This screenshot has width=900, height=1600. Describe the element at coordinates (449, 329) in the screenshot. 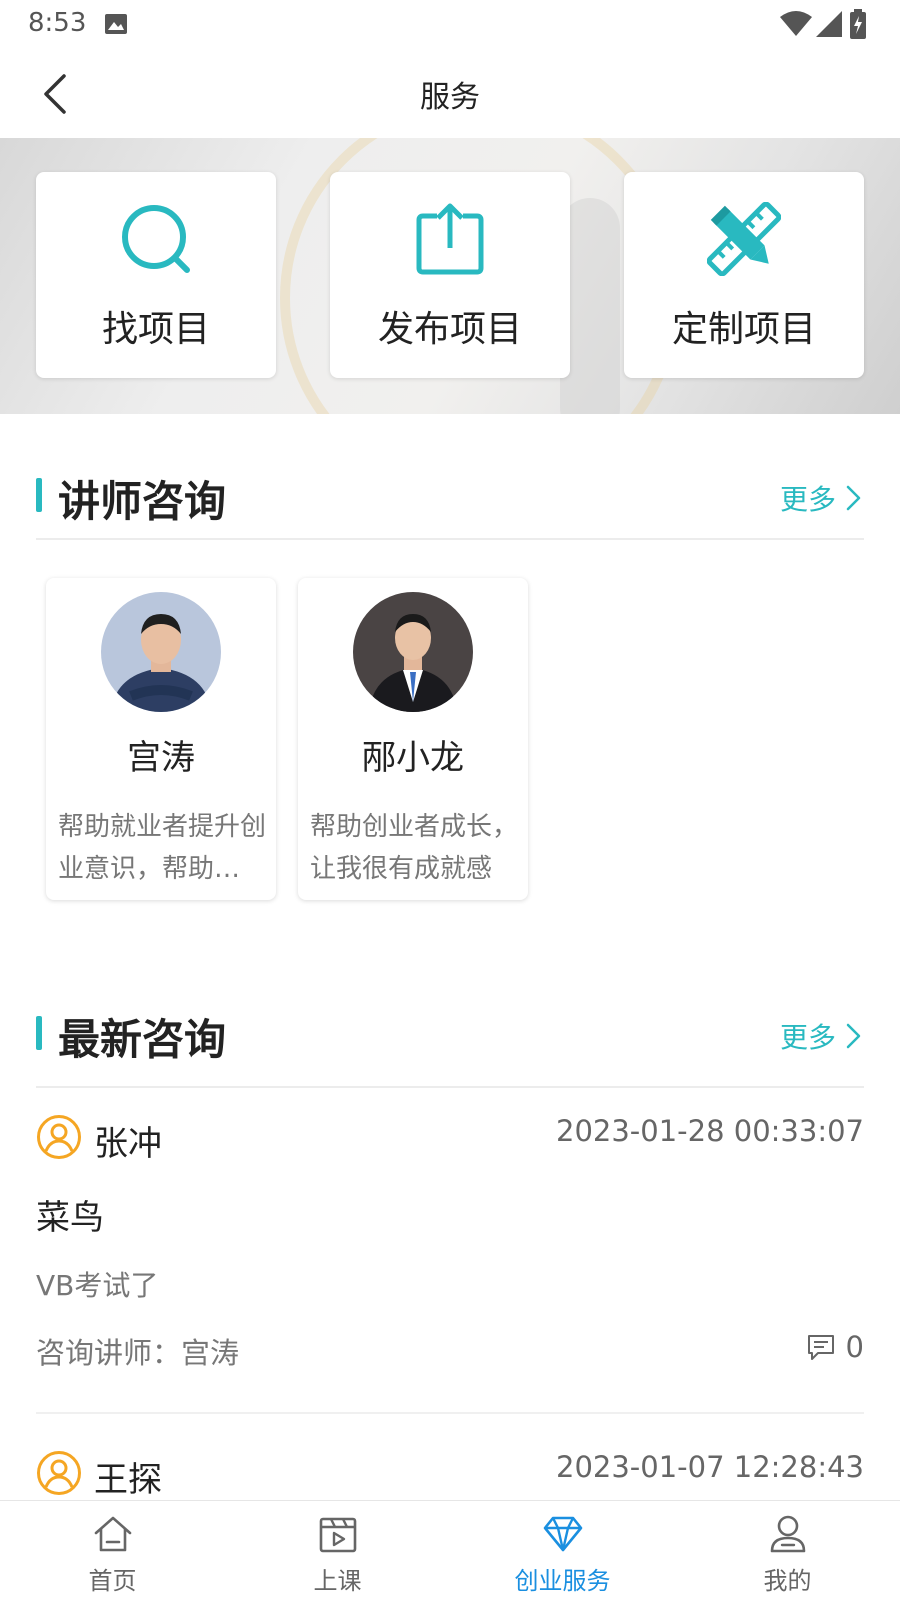

I see `publish-project-label: 发布项目` at that location.